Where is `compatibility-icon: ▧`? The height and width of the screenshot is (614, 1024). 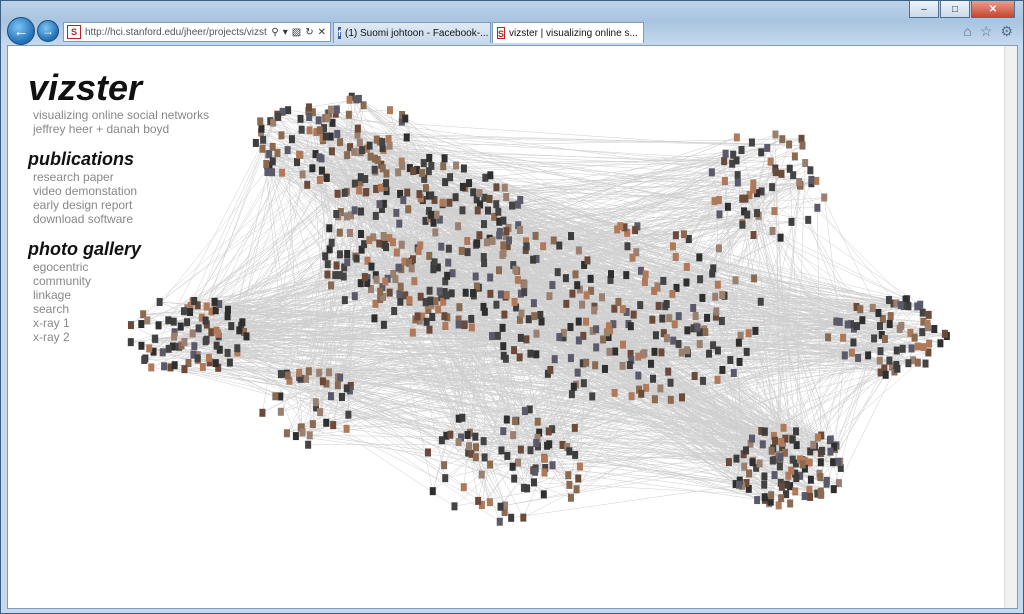
compatibility-icon: ▧ is located at coordinates (296, 32).